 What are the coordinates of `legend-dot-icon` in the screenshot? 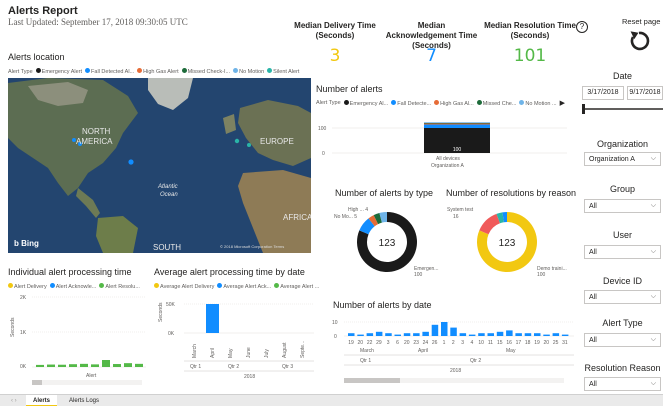 It's located at (52, 285).